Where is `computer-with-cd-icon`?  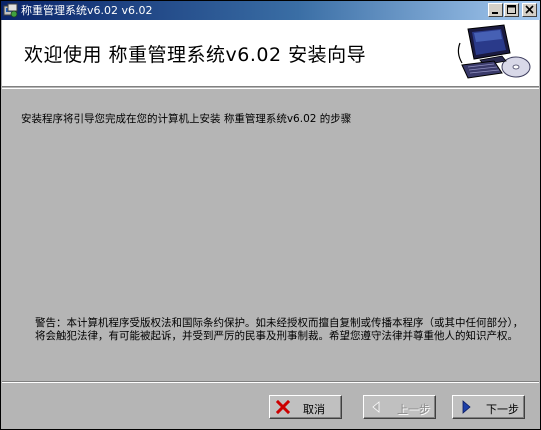 computer-with-cd-icon is located at coordinates (494, 51).